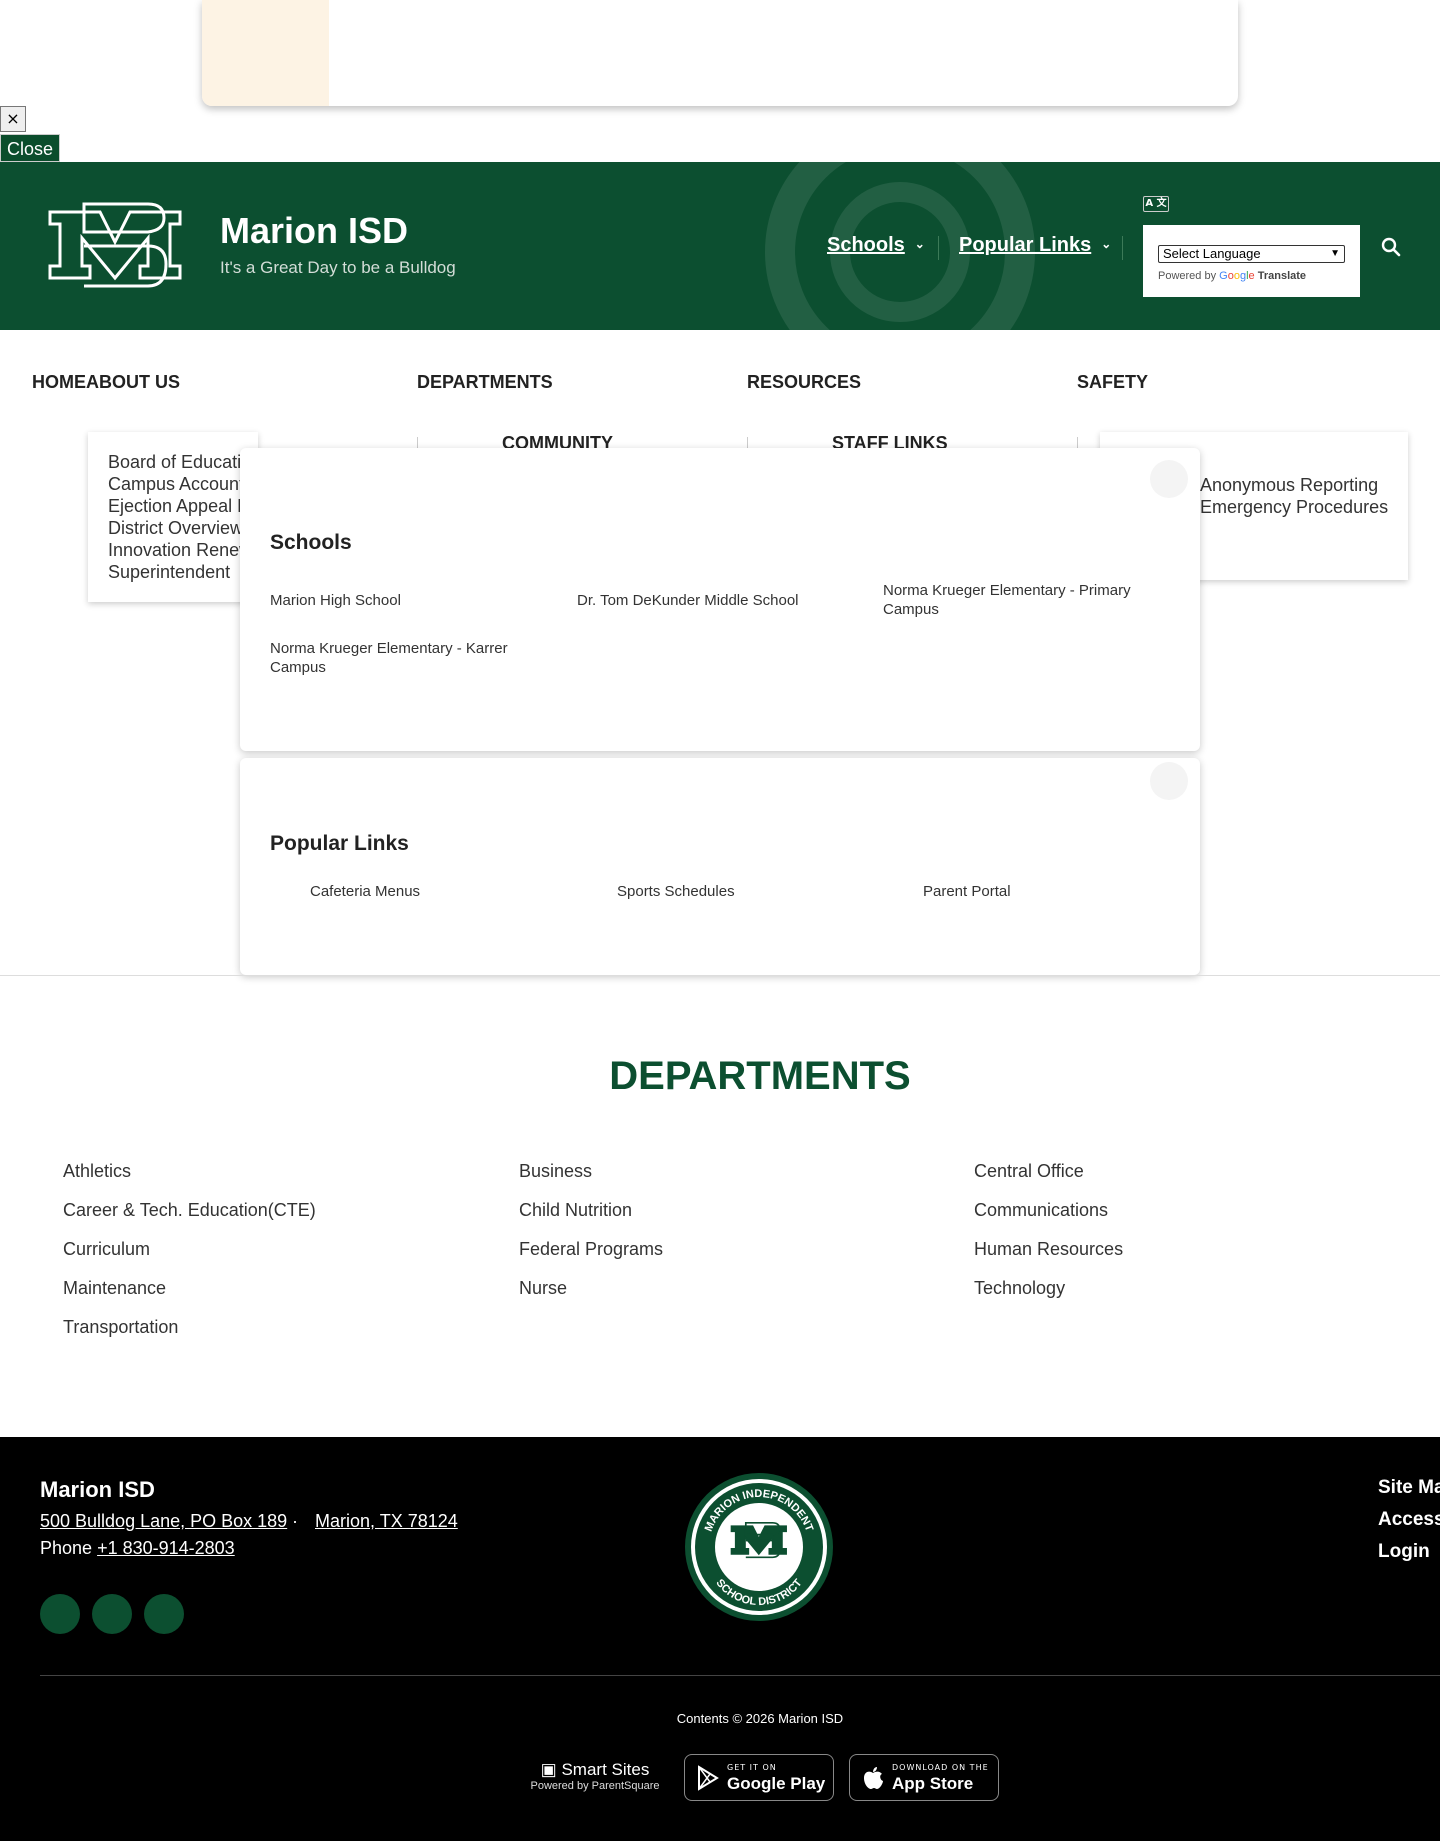  I want to click on dropdown-item: Campus Accountability, so click(183, 484).